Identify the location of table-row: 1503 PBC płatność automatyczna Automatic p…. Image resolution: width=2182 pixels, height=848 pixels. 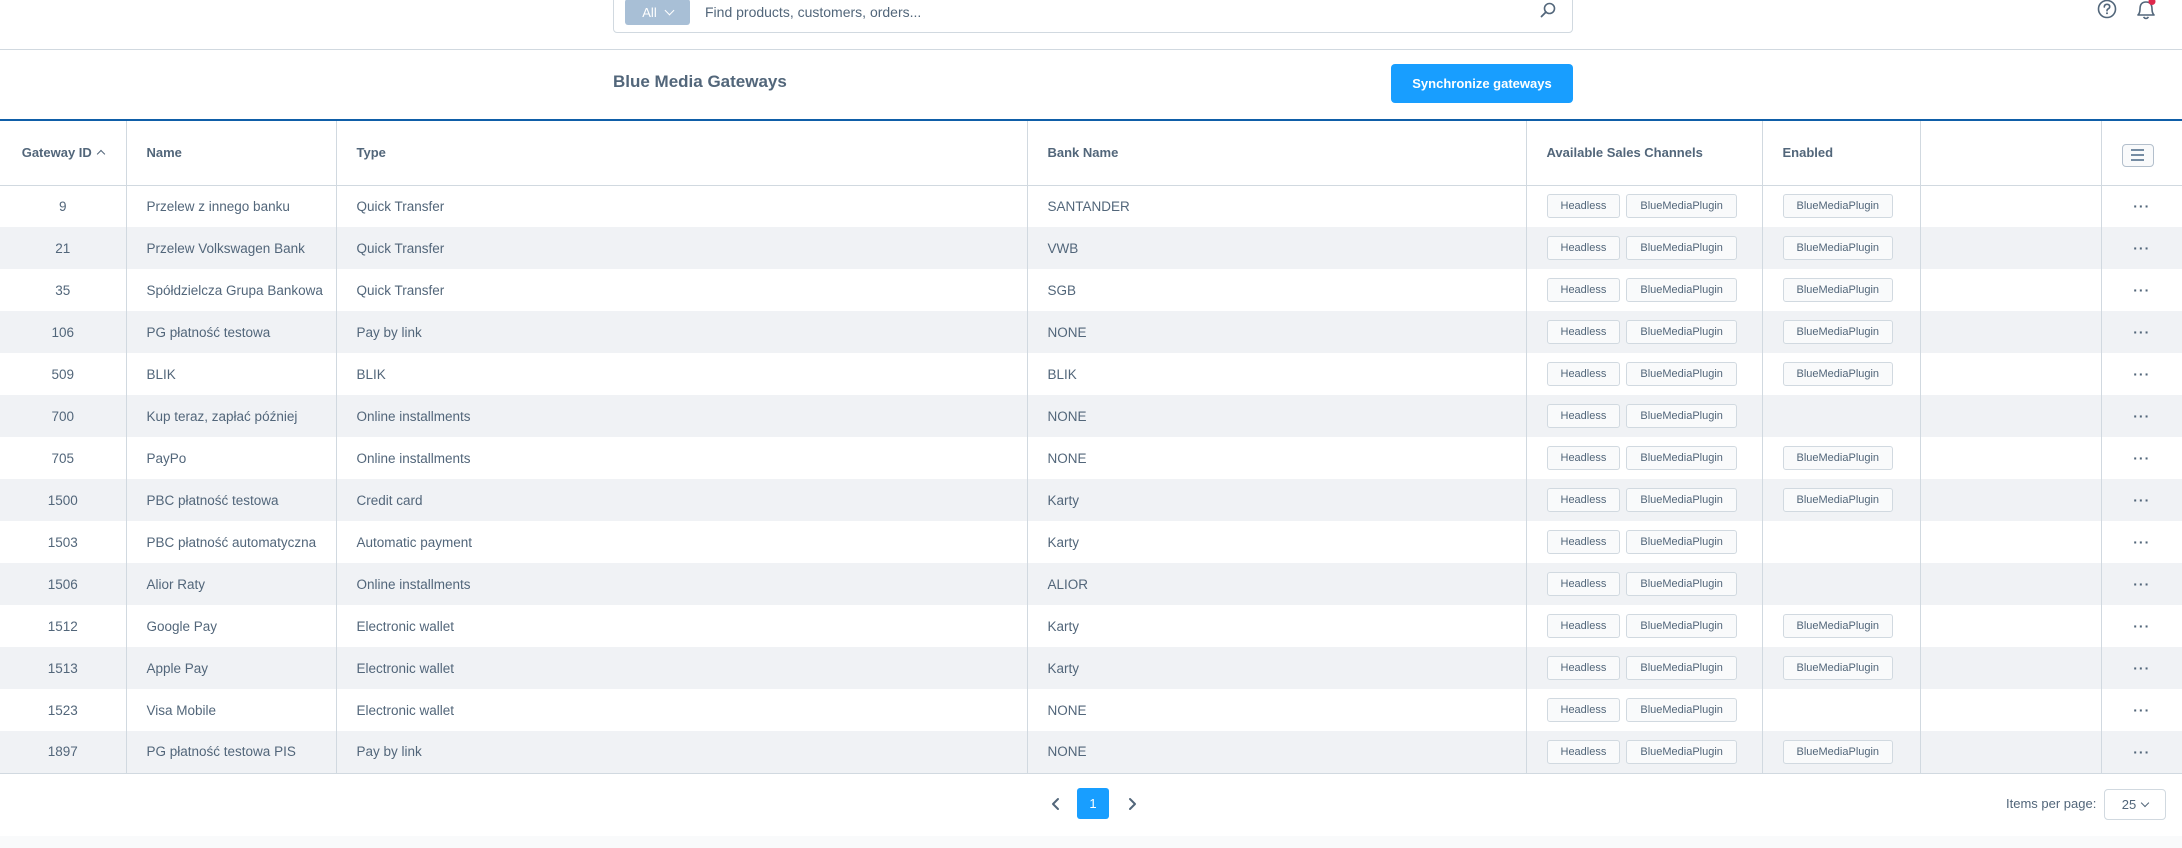
(1091, 542).